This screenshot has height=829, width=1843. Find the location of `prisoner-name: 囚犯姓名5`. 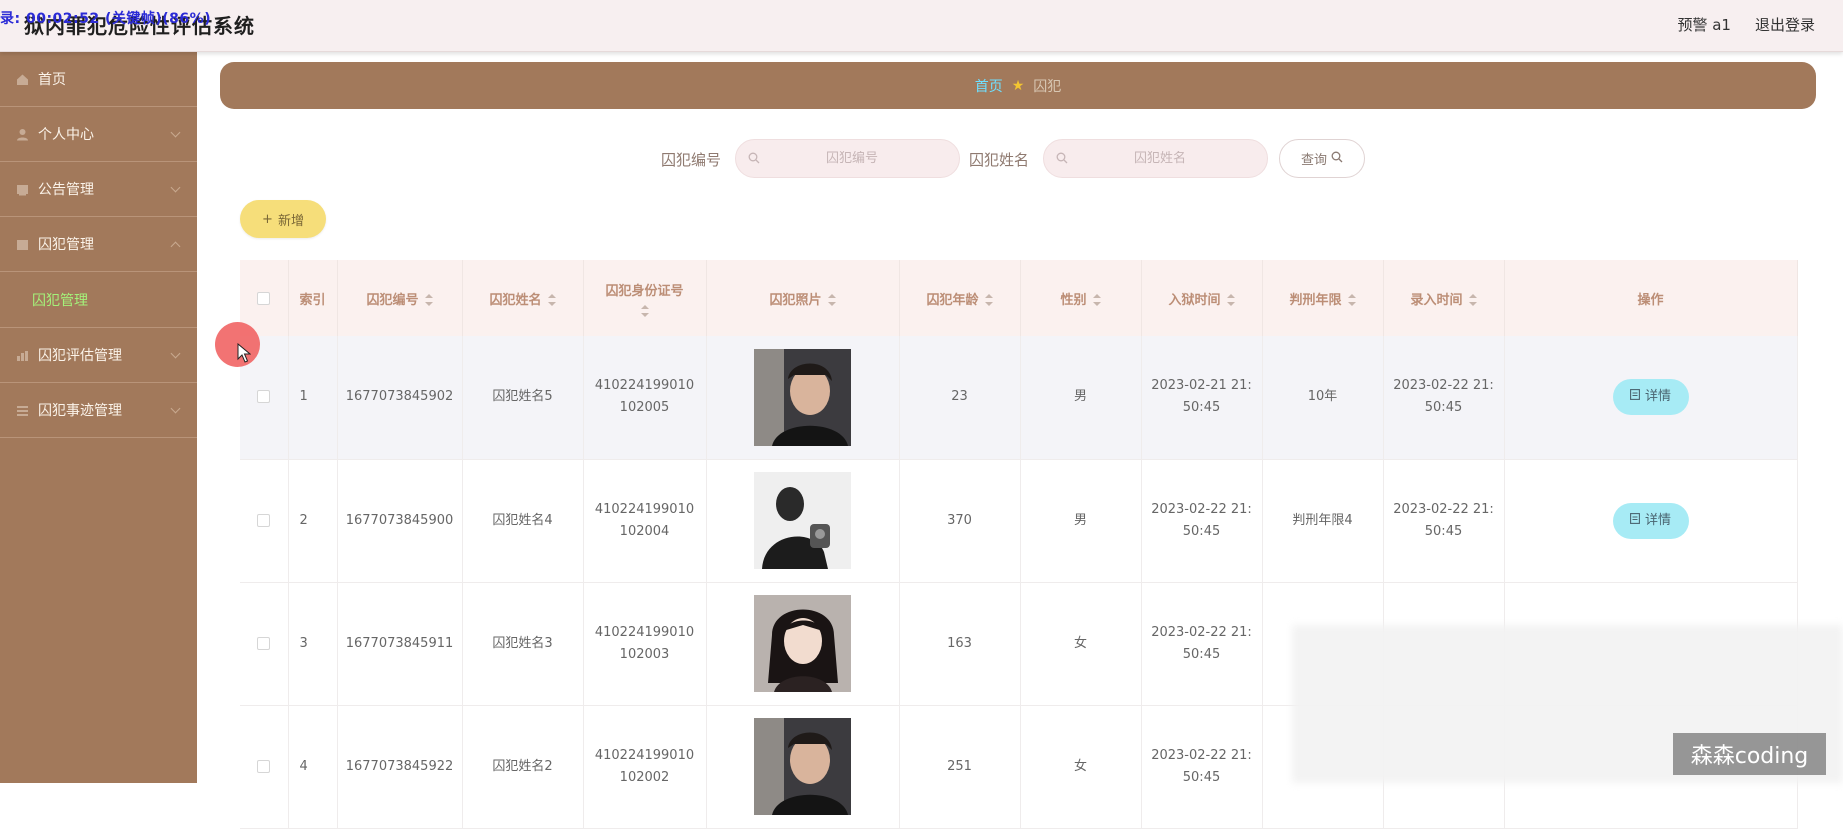

prisoner-name: 囚犯姓名5 is located at coordinates (523, 398).